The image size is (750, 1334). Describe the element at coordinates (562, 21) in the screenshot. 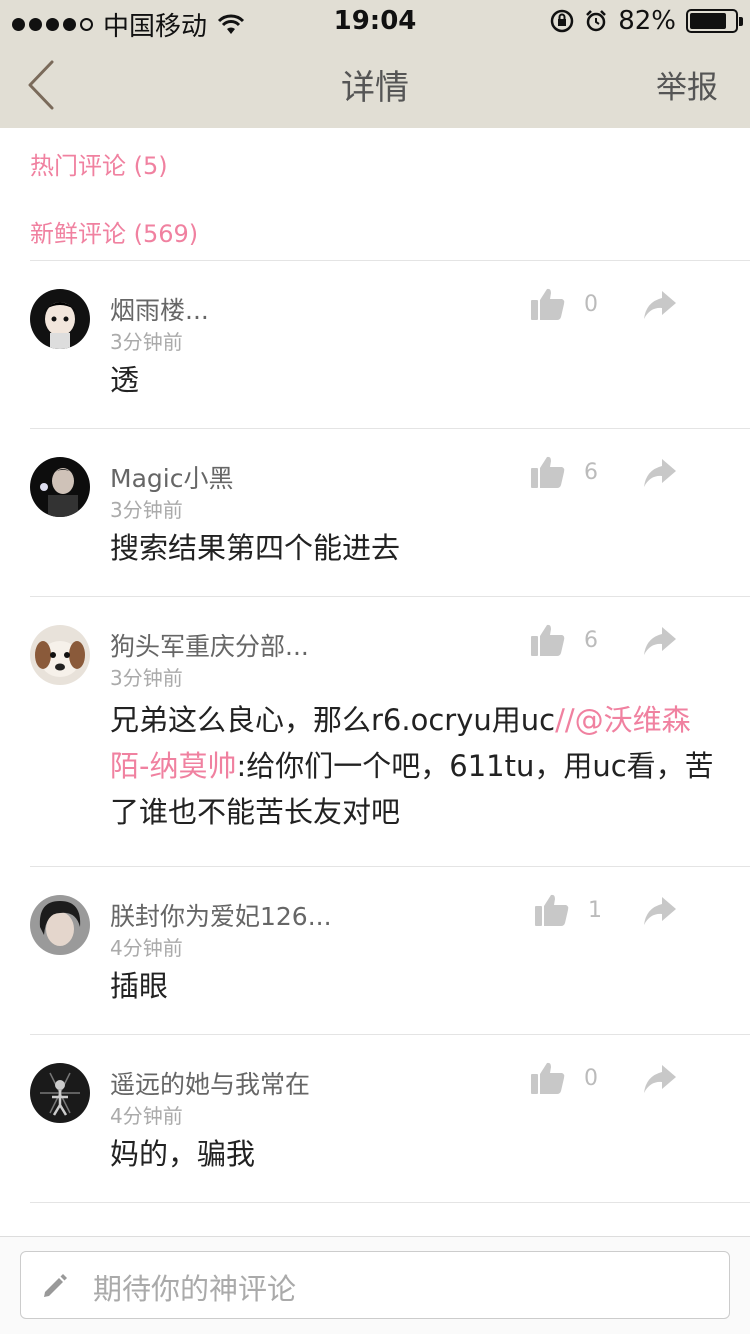

I see `rotation-lock-icon` at that location.